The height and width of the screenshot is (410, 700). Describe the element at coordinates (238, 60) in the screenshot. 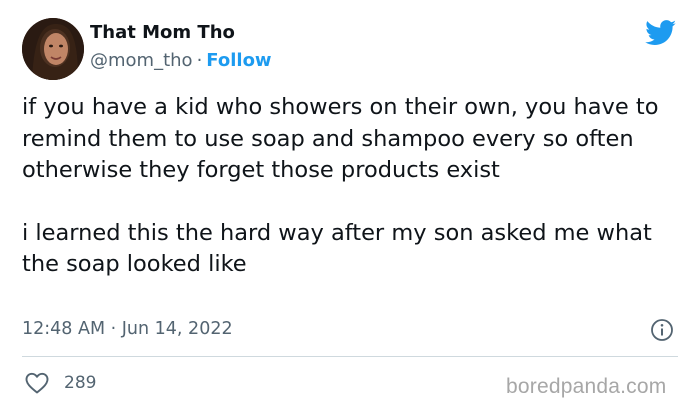

I see `follow-button: Follow` at that location.